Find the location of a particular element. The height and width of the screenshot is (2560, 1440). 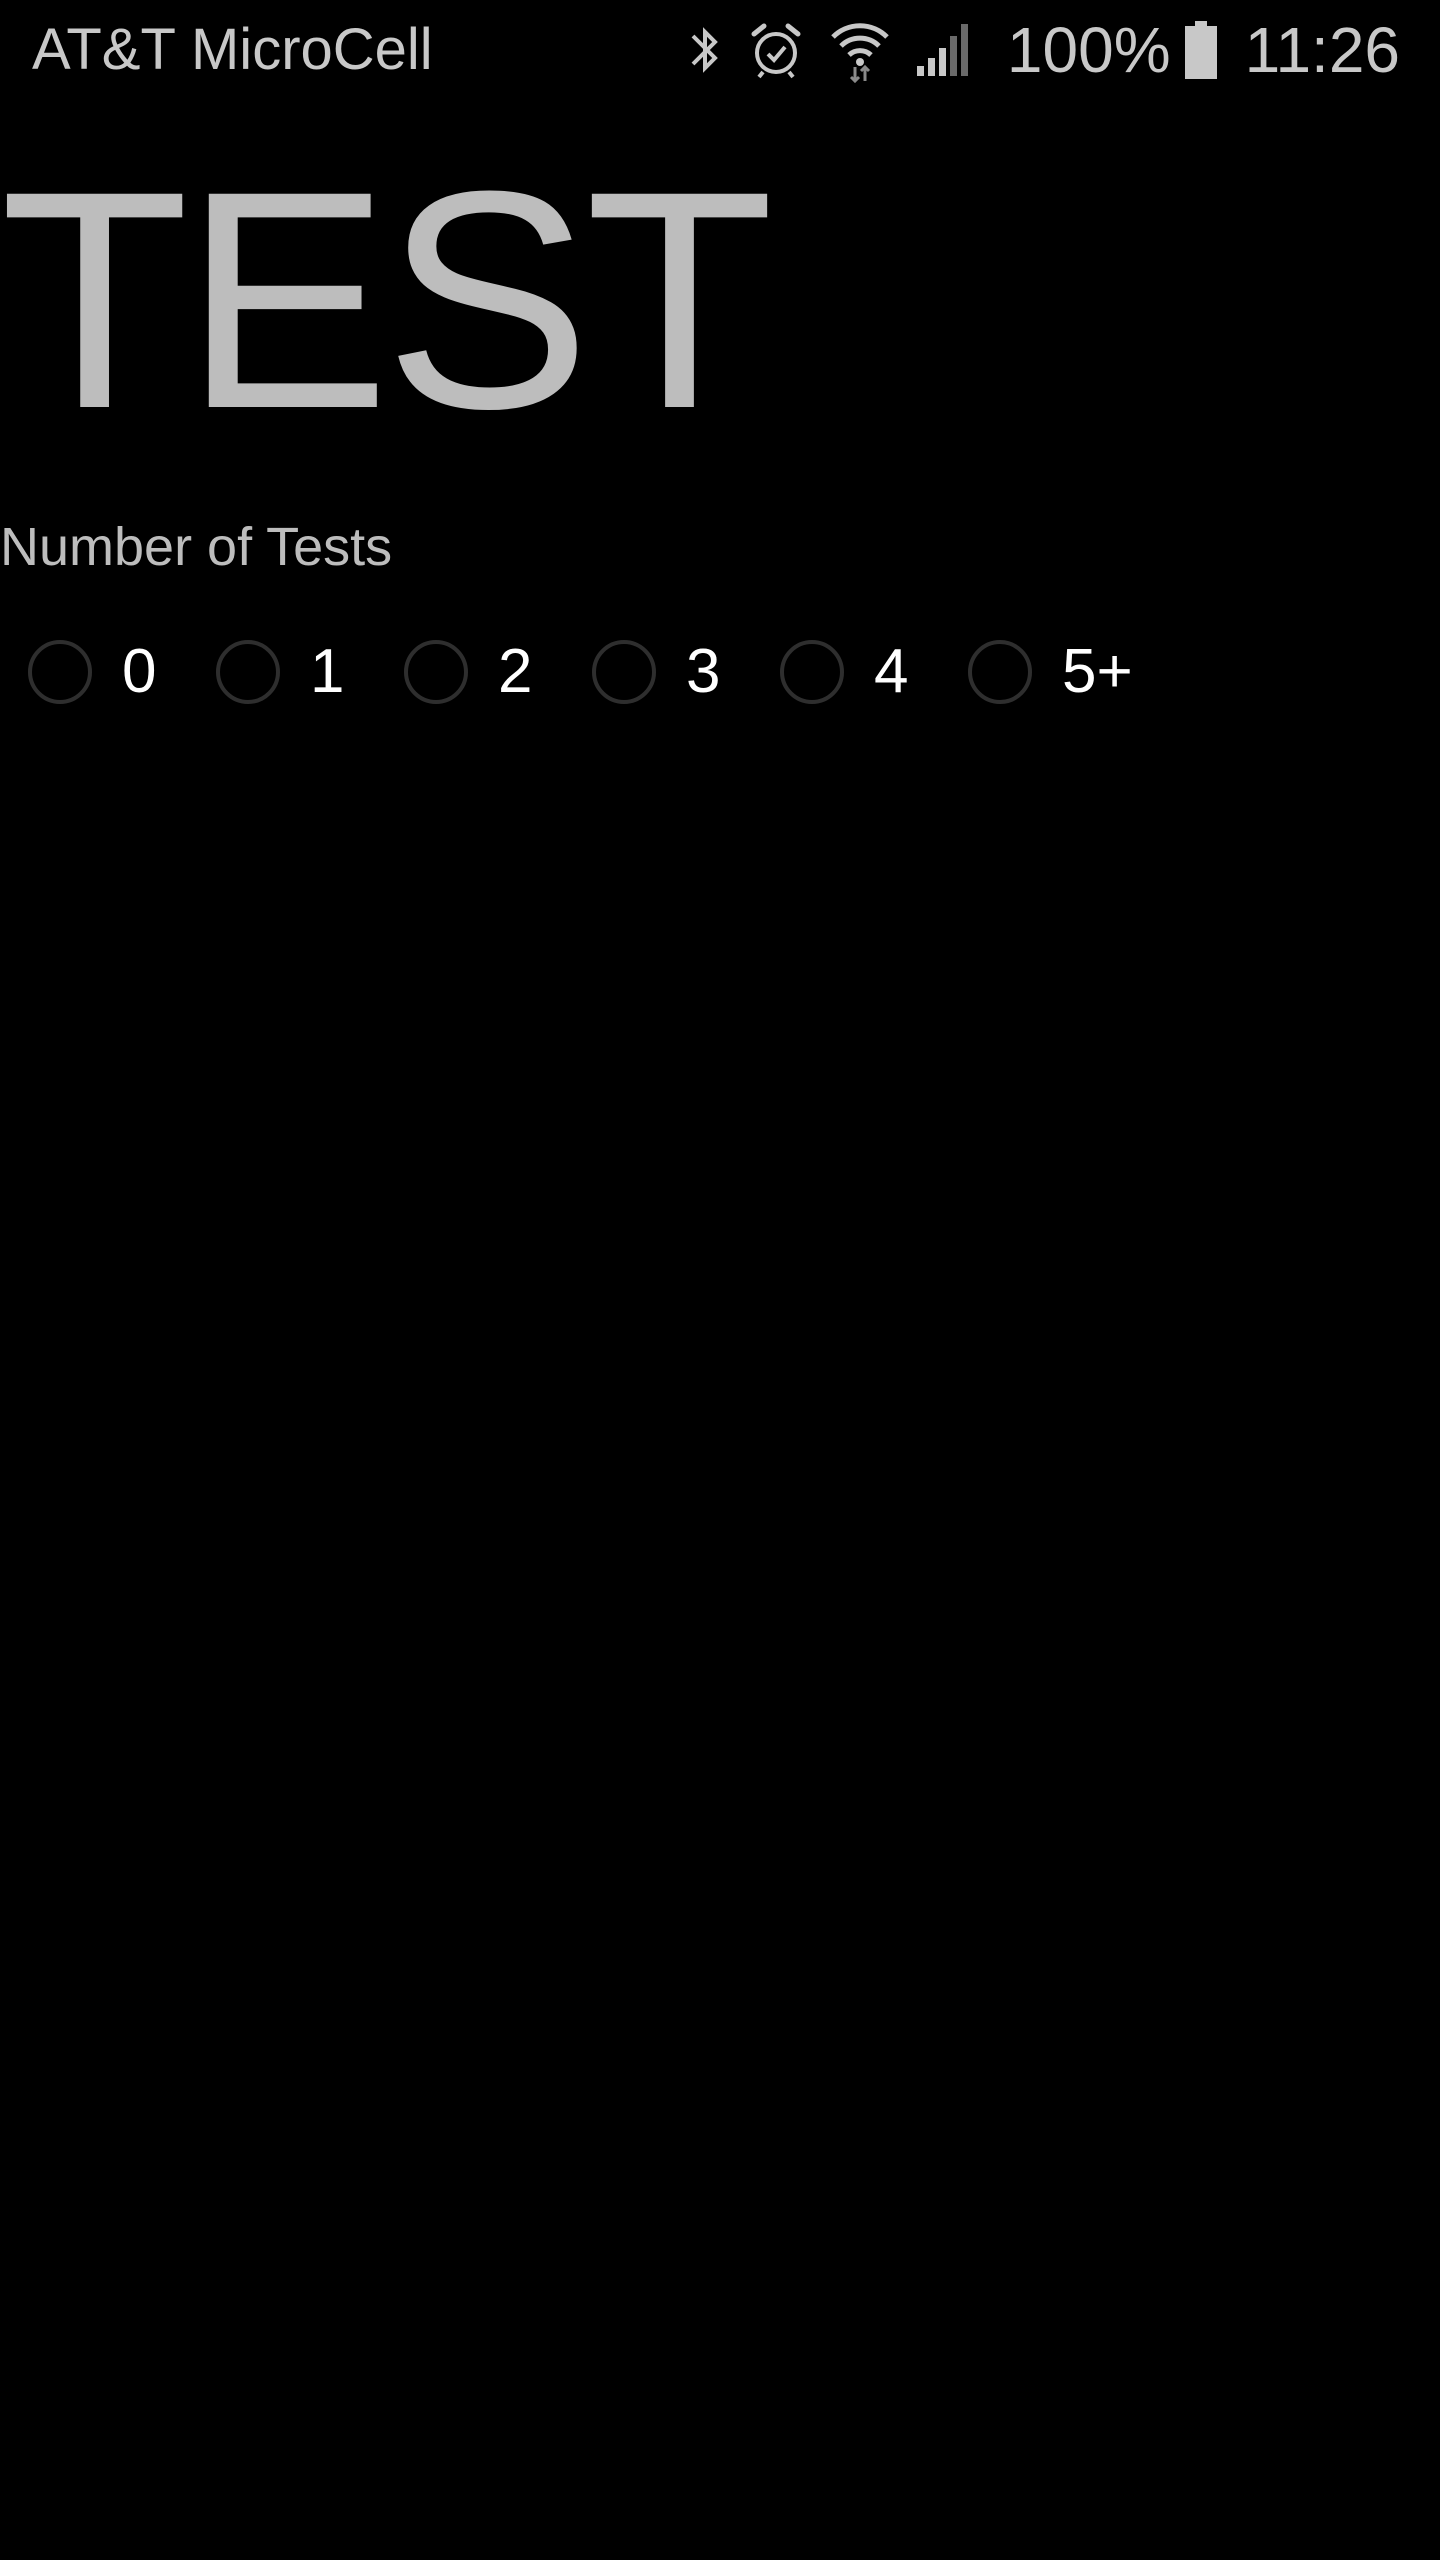

radio-label: 0 is located at coordinates (139, 671).